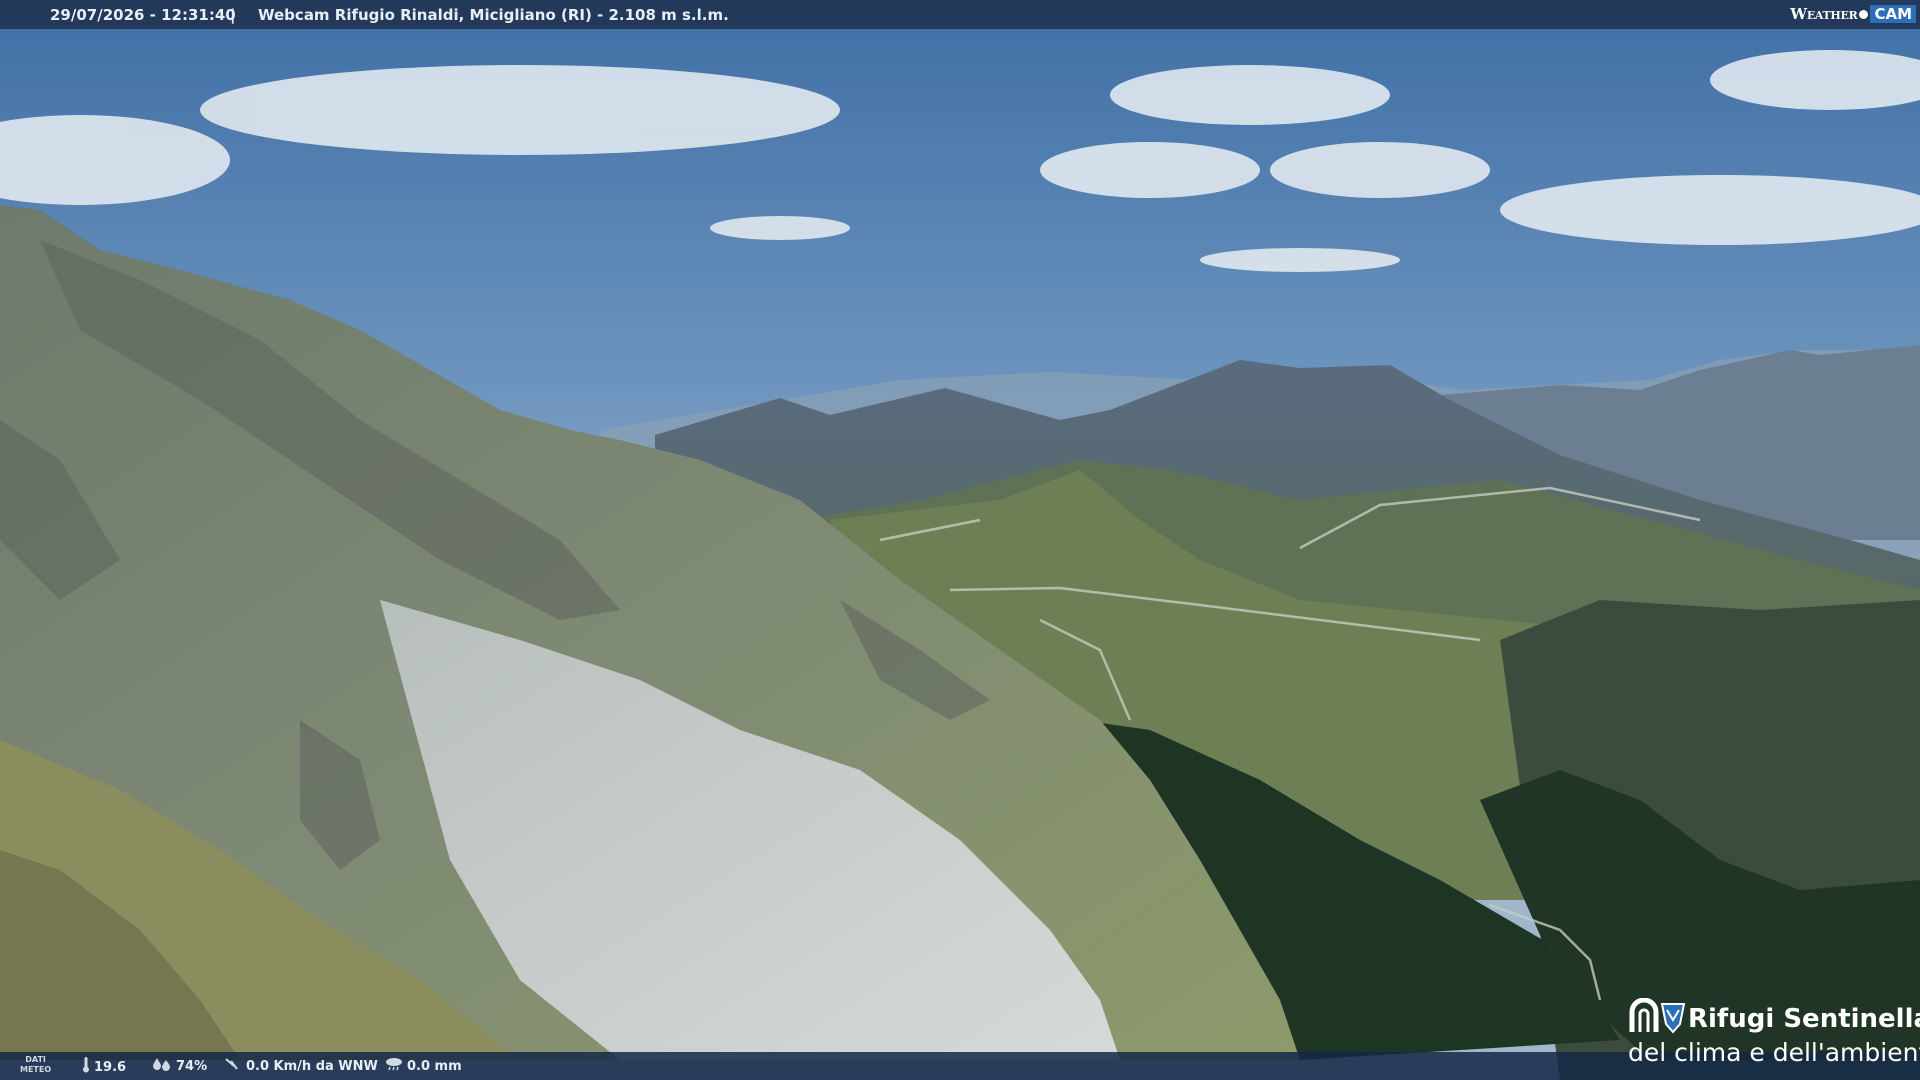 The height and width of the screenshot is (1080, 1920). What do you see at coordinates (110, 1067) in the screenshot?
I see `temperature-value: 19.6` at bounding box center [110, 1067].